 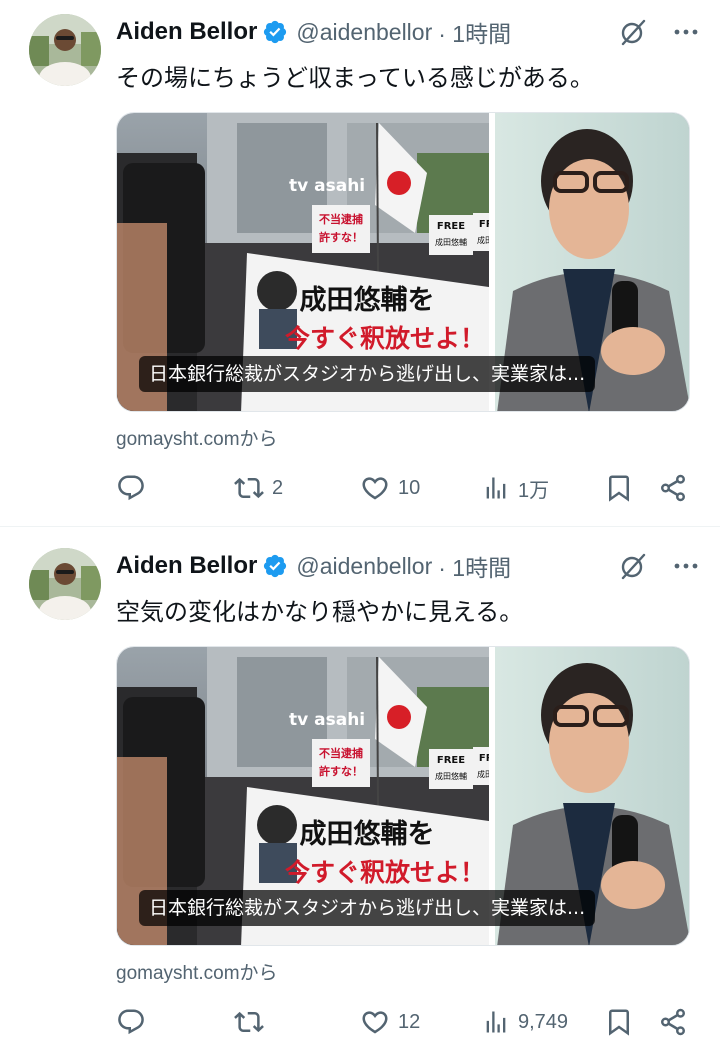 I want to click on like-count: 10, so click(x=409, y=487).